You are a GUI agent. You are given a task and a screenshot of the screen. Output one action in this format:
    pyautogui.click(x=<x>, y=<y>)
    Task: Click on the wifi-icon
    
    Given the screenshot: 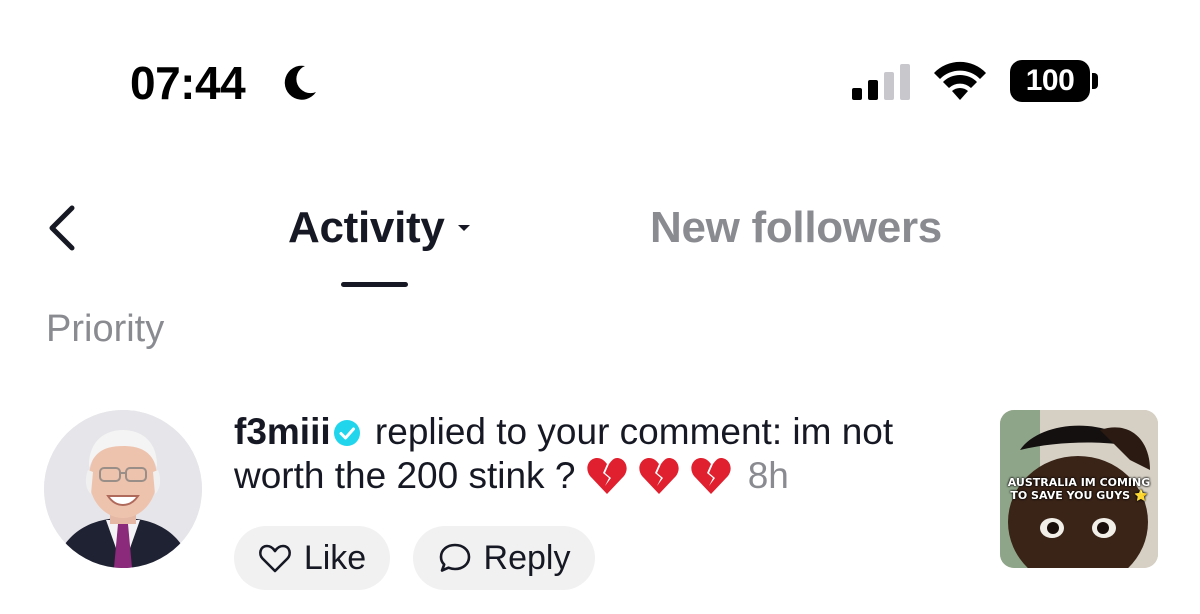 What is the action you would take?
    pyautogui.click(x=960, y=80)
    